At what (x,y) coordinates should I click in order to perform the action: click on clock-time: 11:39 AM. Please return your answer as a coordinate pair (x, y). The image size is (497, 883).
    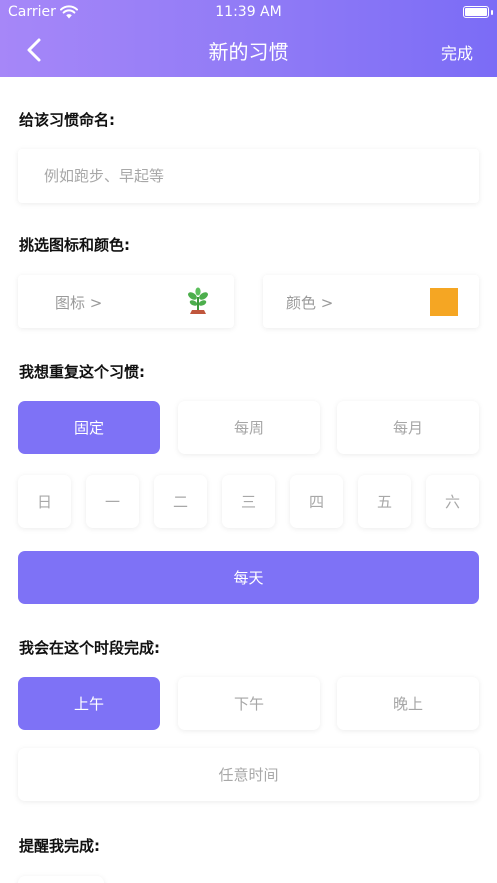
    Looking at the image, I should click on (248, 12).